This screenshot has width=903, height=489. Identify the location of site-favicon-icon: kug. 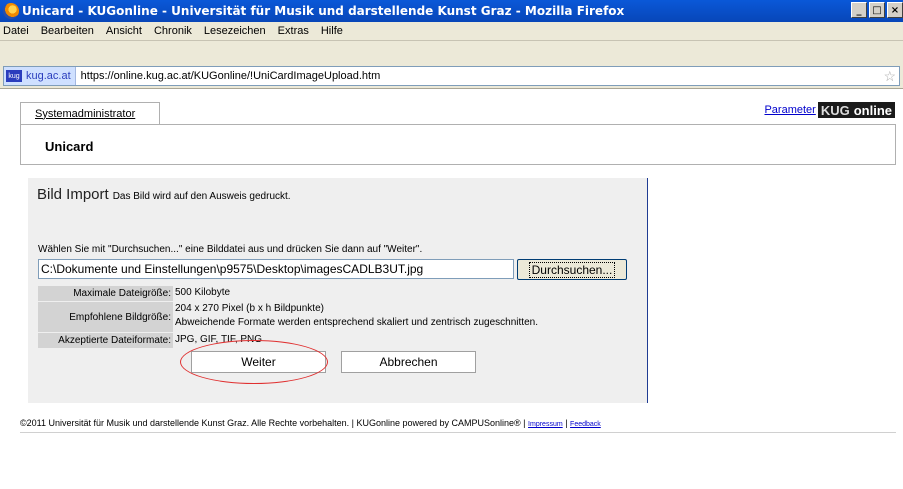
(14, 76).